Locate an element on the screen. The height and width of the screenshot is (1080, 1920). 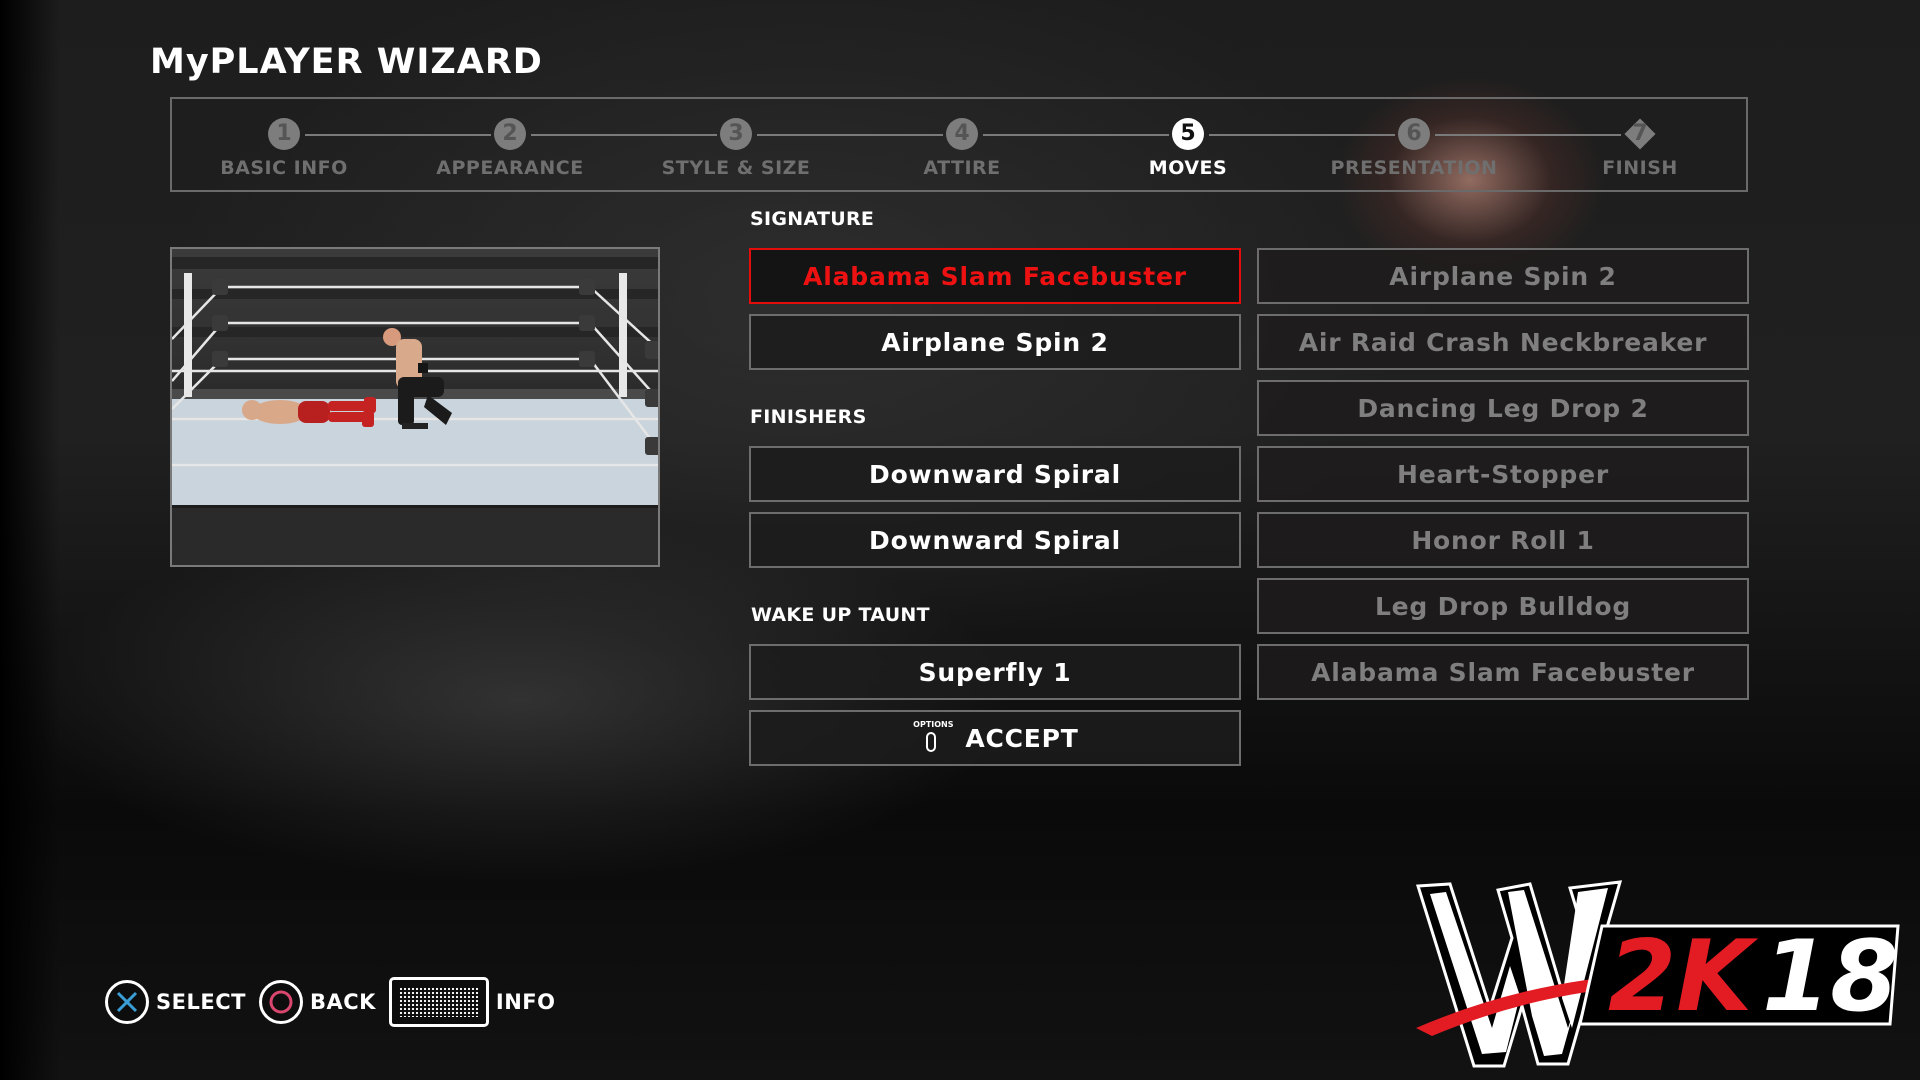
signature-move-slot-2: Airplane Spin 2 is located at coordinates (995, 342).